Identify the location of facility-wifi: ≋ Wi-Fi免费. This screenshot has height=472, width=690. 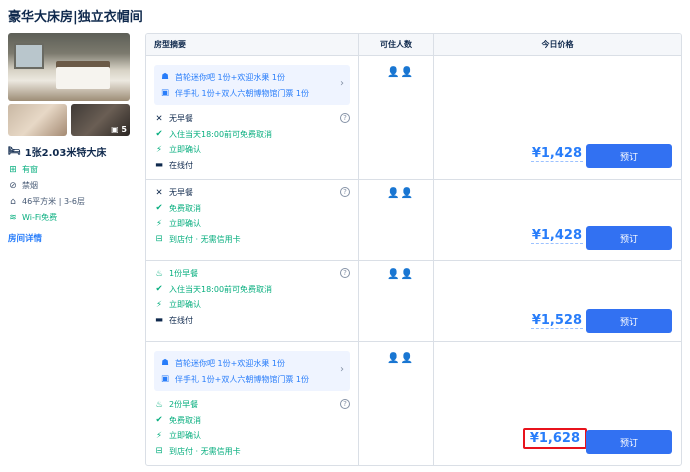
(33, 217).